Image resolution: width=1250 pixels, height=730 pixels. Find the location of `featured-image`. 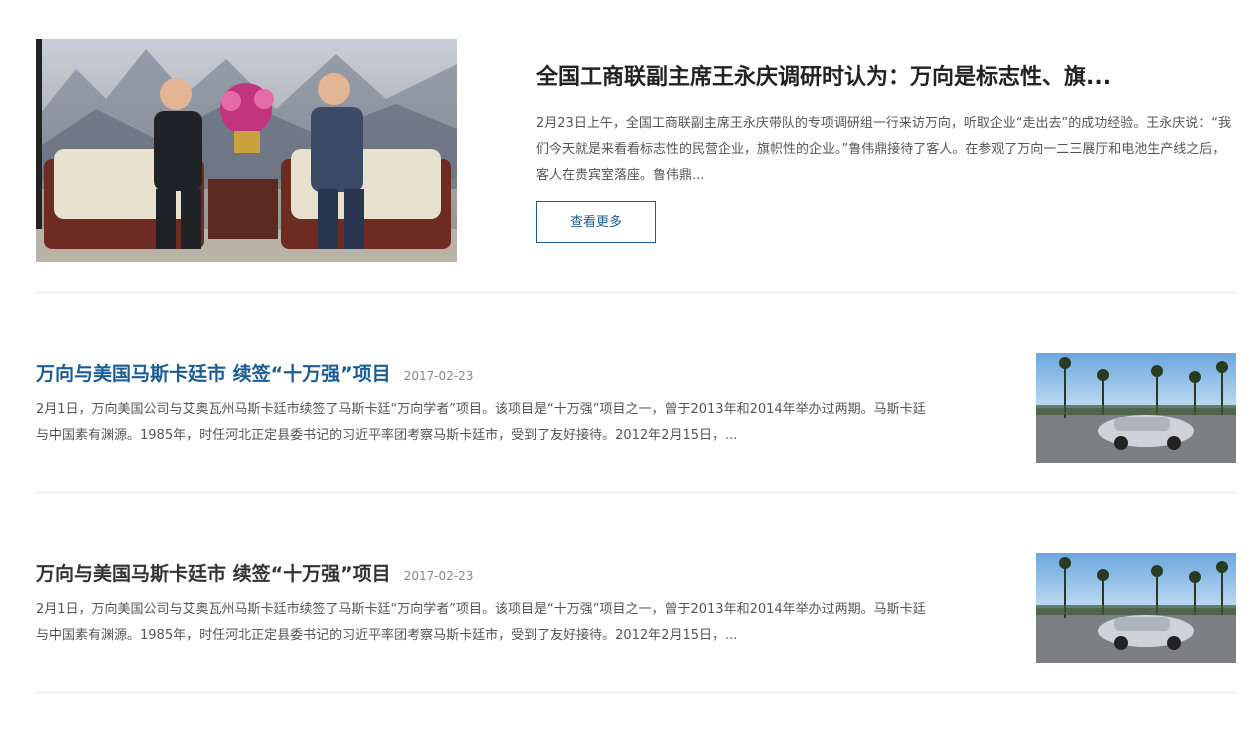

featured-image is located at coordinates (246, 150).